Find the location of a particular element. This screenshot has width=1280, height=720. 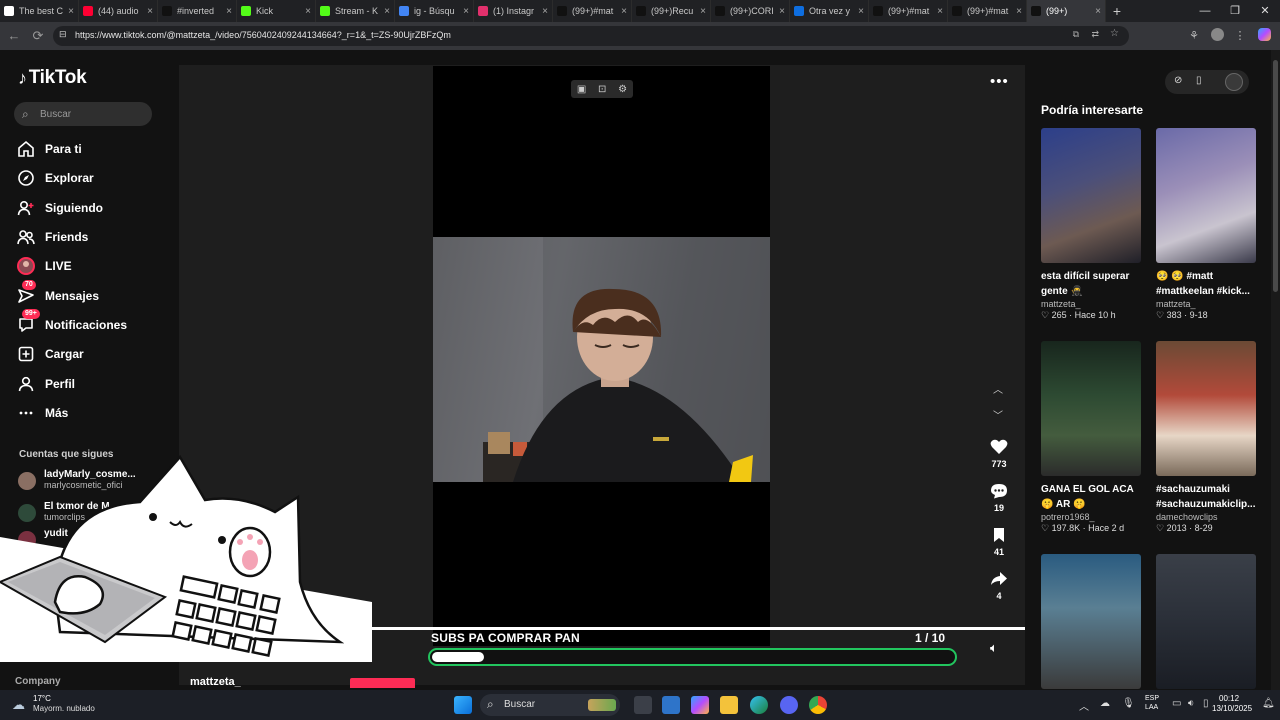

follow-button is located at coordinates (382, 683).